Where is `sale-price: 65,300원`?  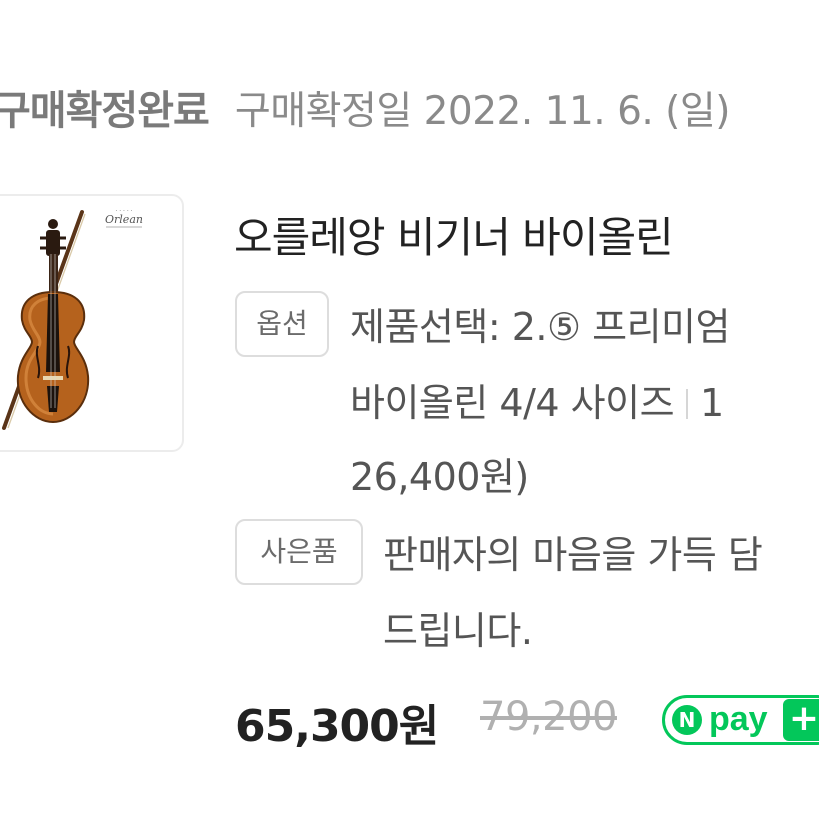
sale-price: 65,300원 is located at coordinates (337, 726).